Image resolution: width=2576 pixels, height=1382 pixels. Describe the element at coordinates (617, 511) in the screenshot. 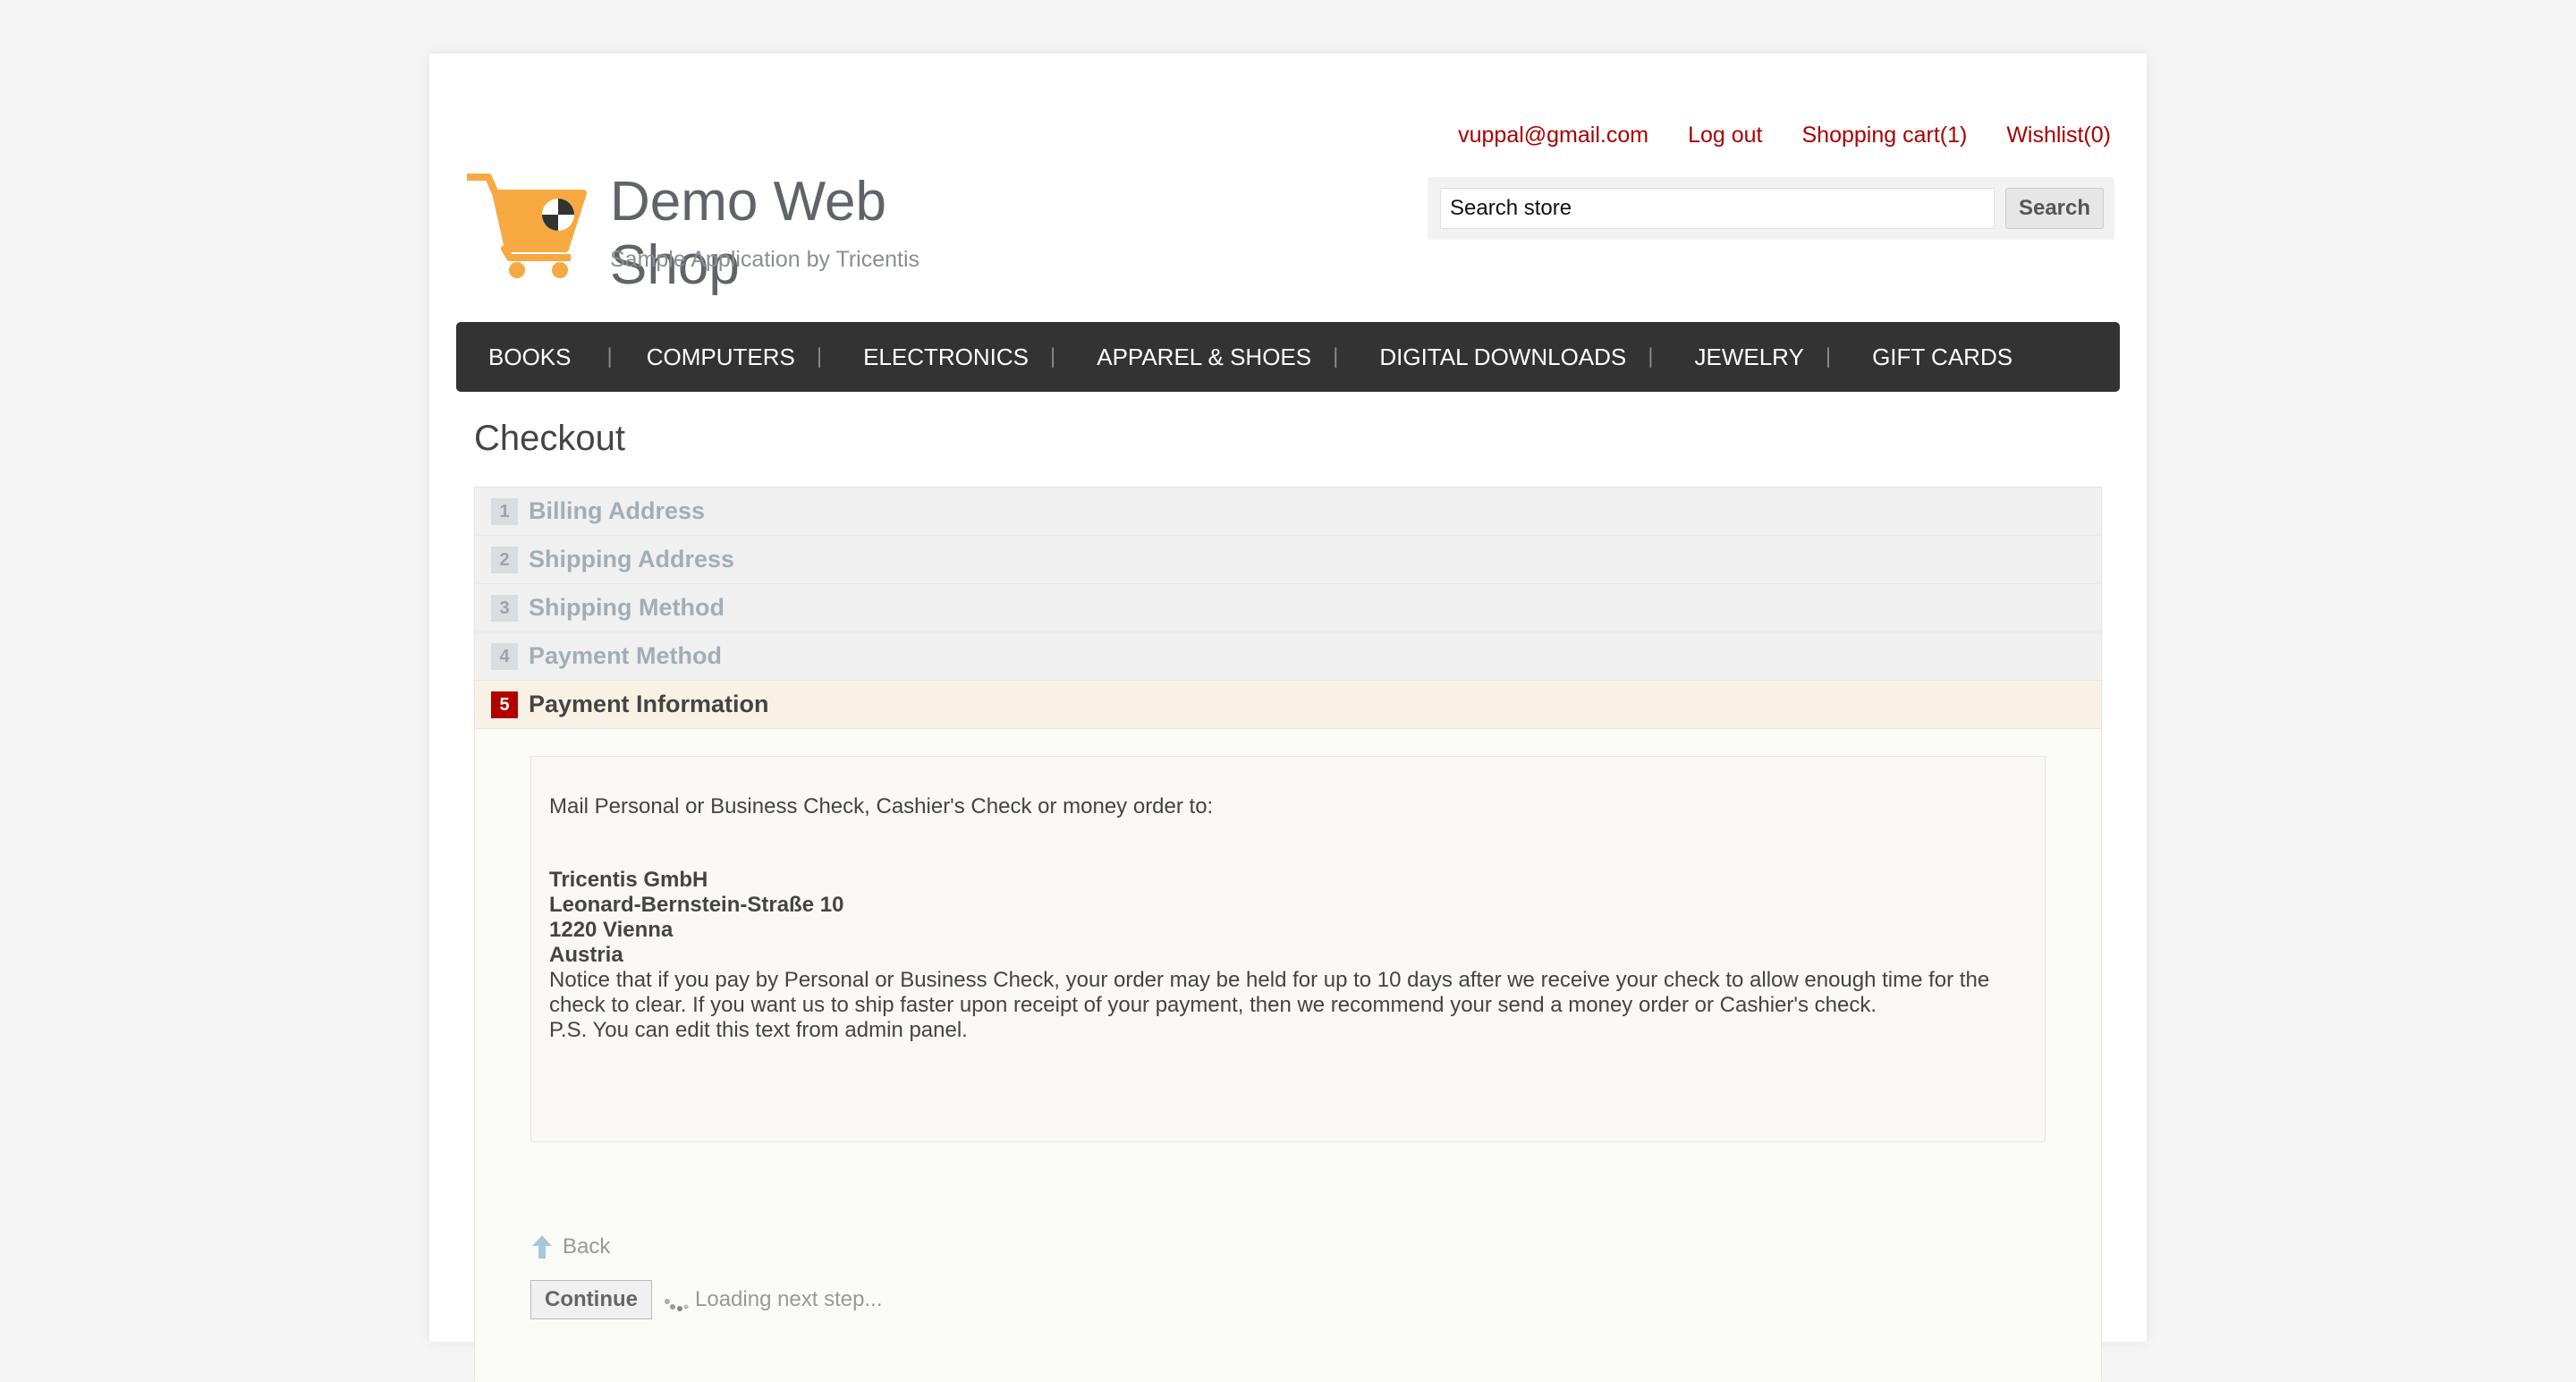

I see `step-title: Billing Address` at that location.